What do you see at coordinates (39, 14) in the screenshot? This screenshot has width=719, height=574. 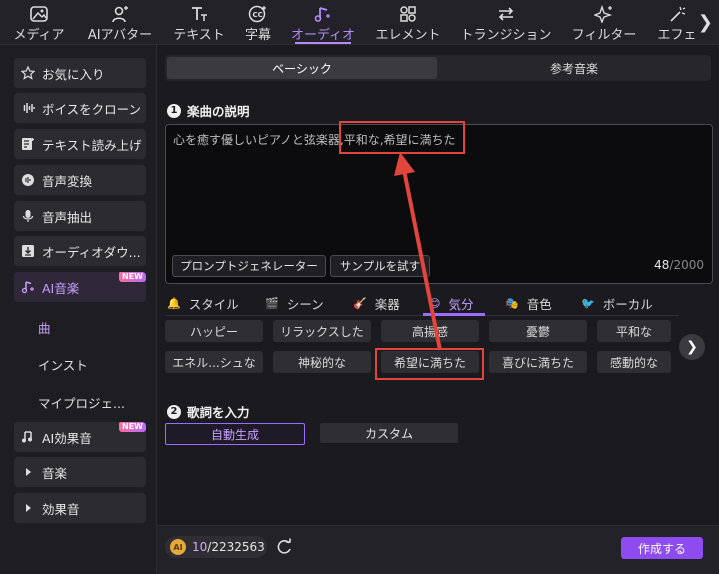 I see `media-icon` at bounding box center [39, 14].